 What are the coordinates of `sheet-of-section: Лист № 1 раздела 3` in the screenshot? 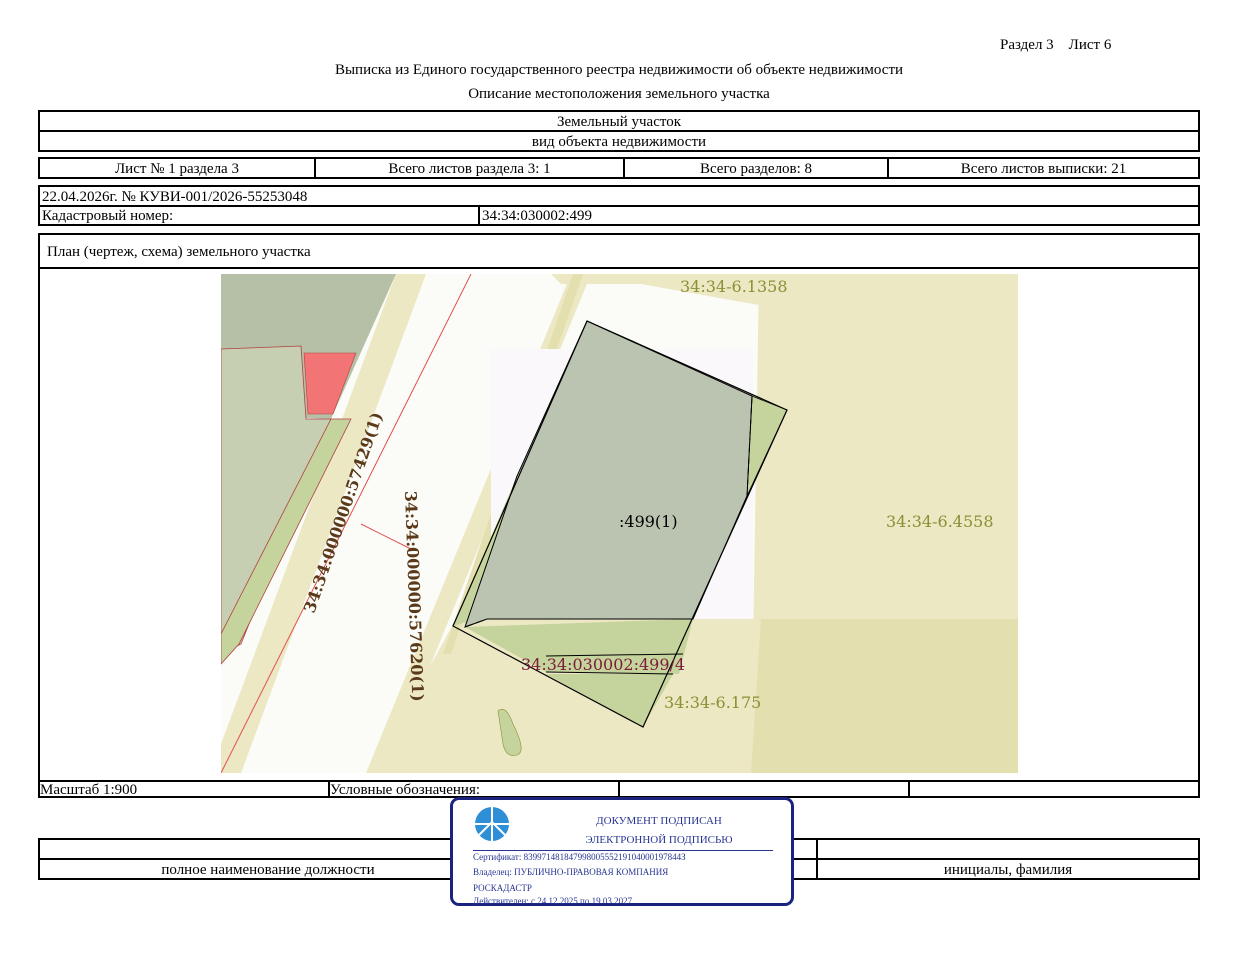 It's located at (177, 169).